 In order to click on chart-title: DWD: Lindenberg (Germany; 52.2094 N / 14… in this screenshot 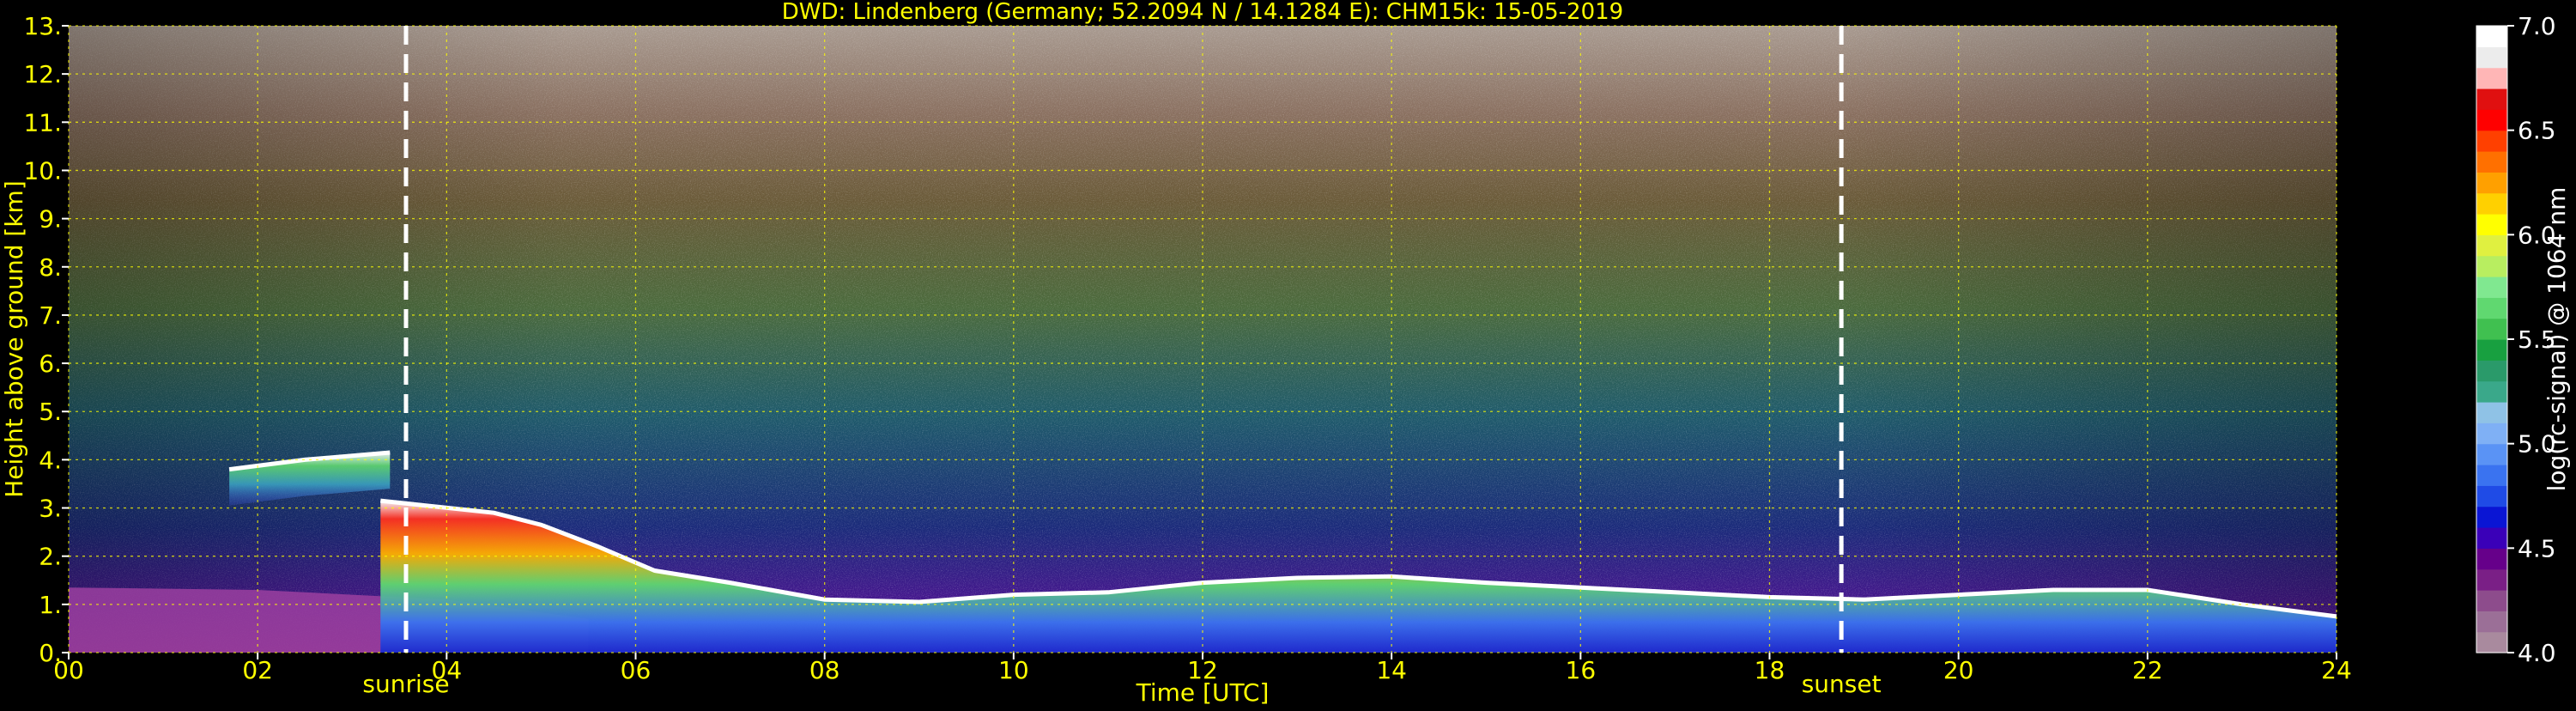, I will do `click(1202, 12)`.